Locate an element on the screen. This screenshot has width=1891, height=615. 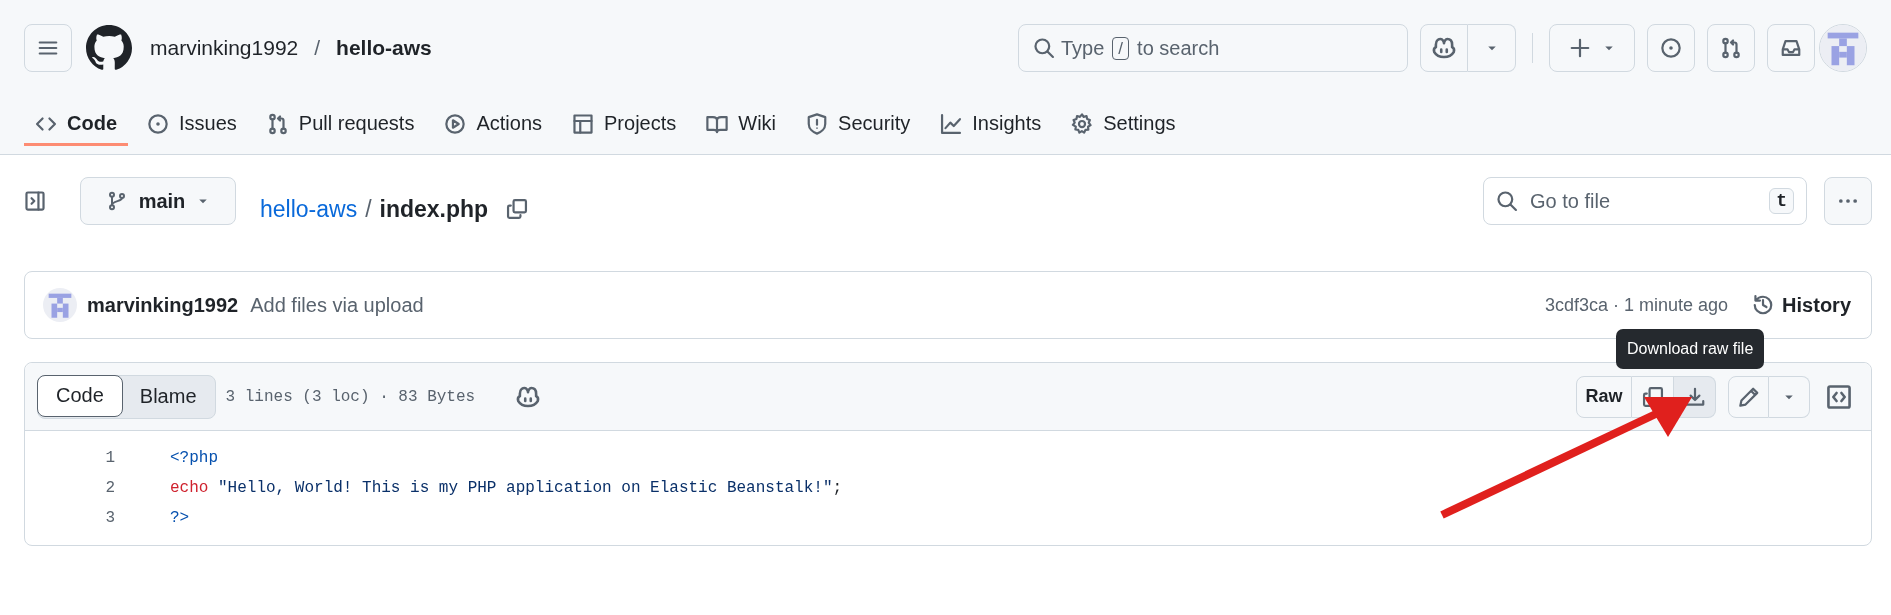
settings-icon is located at coordinates (1082, 123).